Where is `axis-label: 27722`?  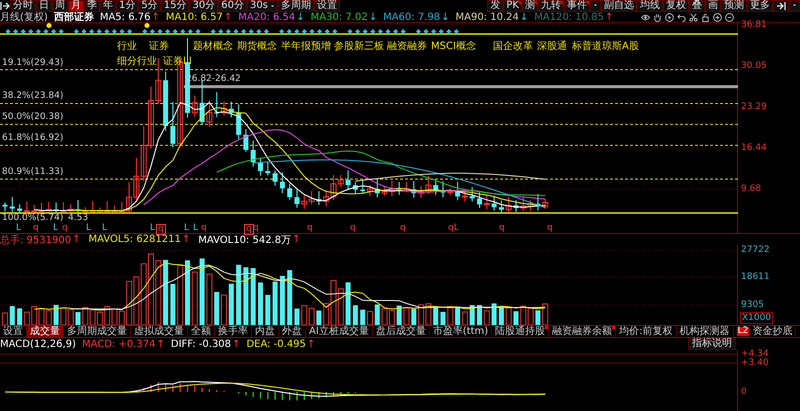
axis-label: 27722 is located at coordinates (755, 250).